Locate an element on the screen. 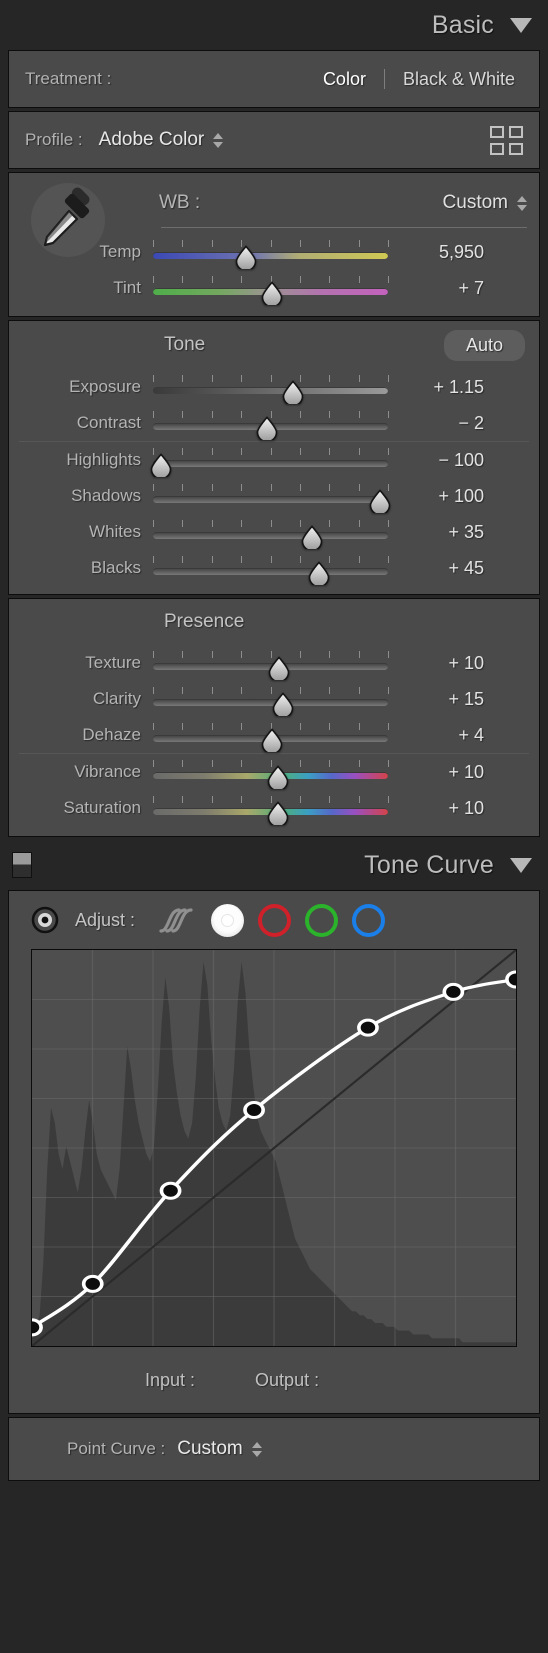 The height and width of the screenshot is (1653, 548). slider-row-saturation: Saturation + 10 is located at coordinates (274, 809).